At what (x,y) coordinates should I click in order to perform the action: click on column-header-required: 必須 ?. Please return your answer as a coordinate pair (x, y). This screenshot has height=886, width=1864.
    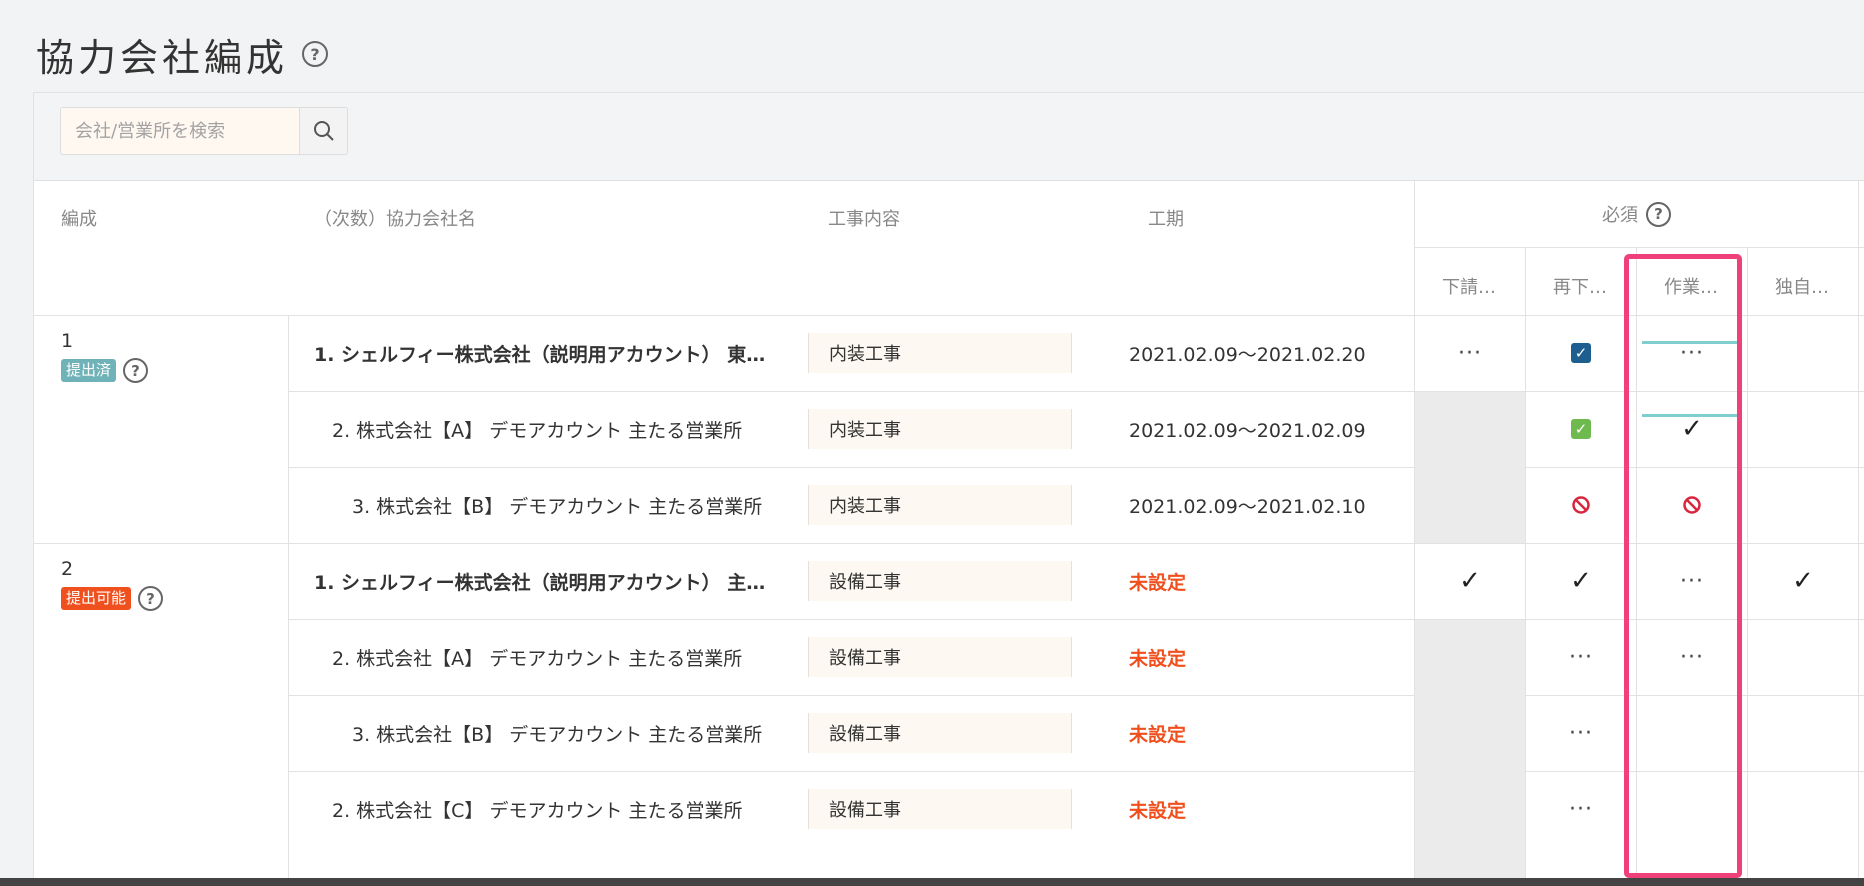
    Looking at the image, I should click on (1636, 214).